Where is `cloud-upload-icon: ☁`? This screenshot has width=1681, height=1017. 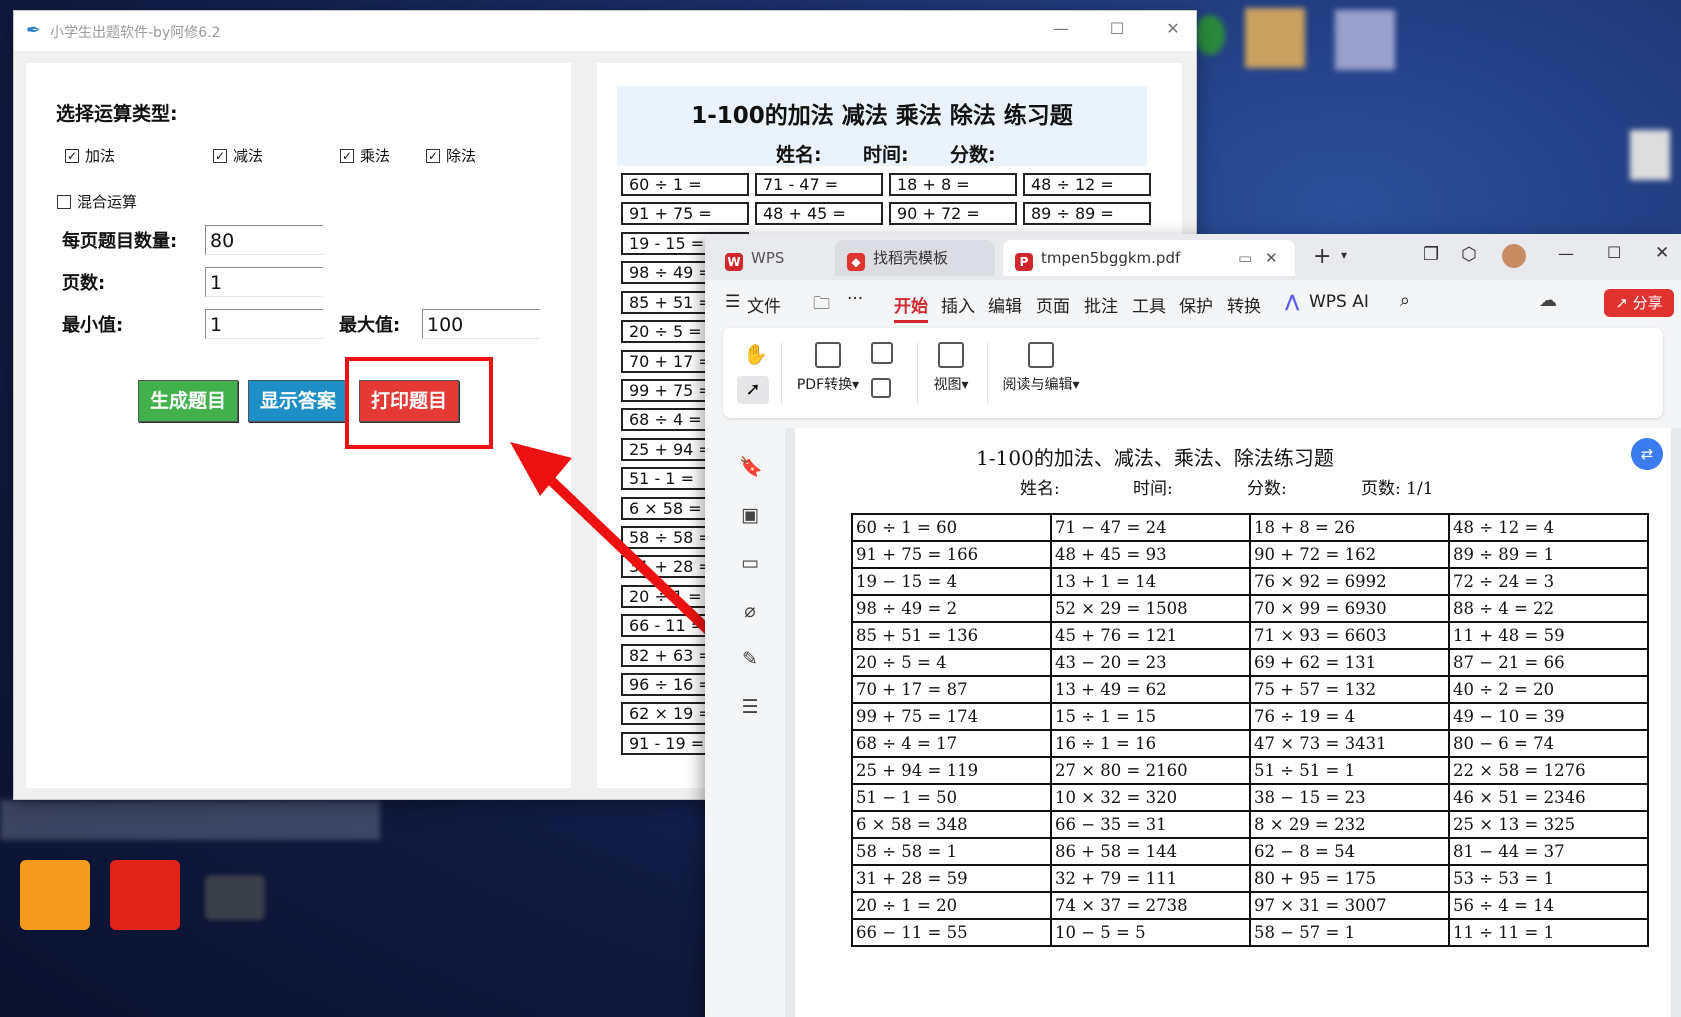
cloud-upload-icon: ☁ is located at coordinates (1548, 300).